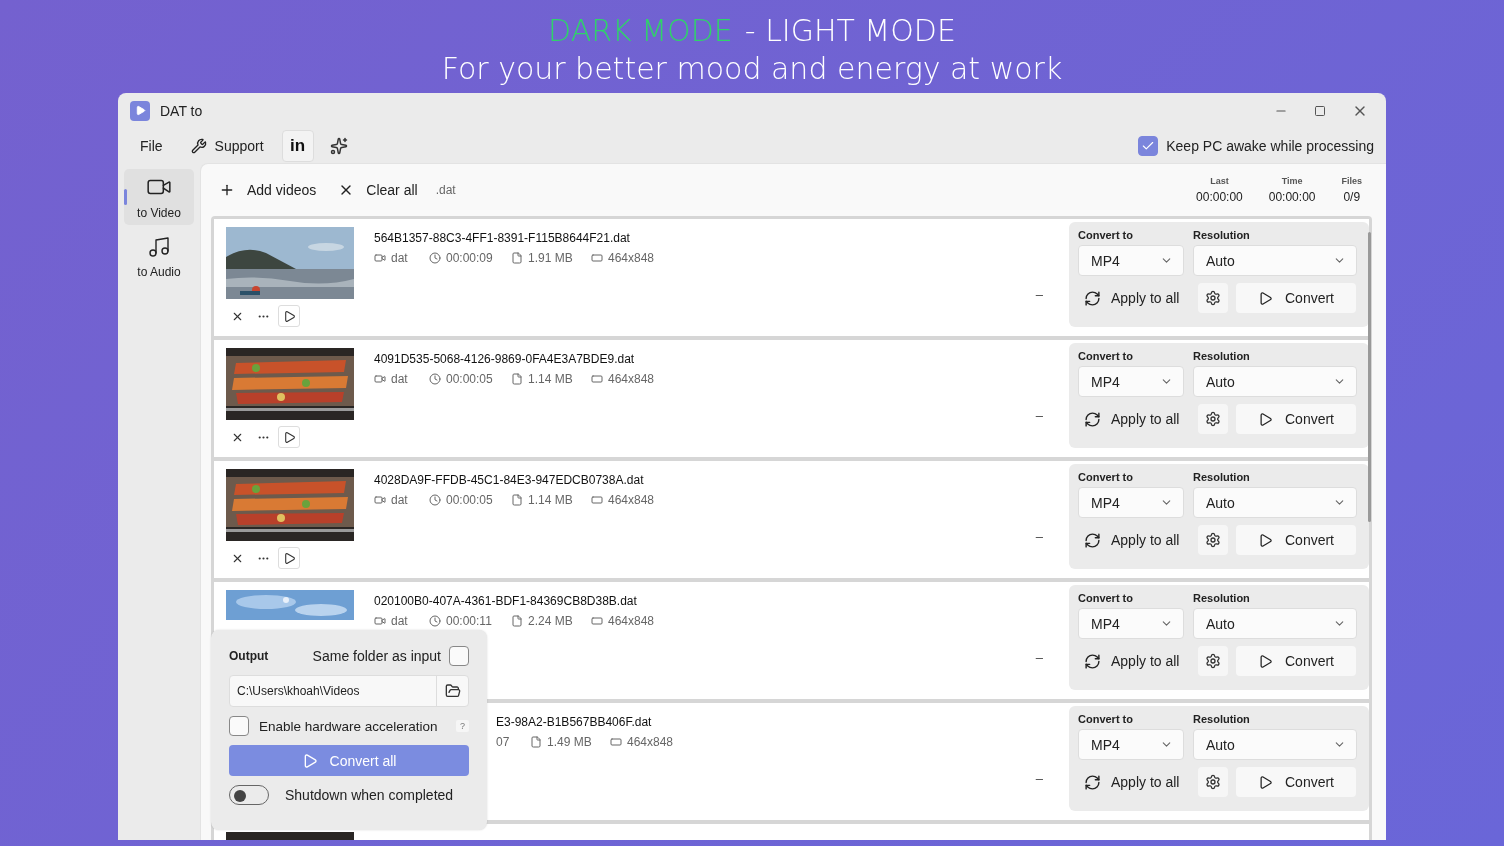 The height and width of the screenshot is (846, 1504). Describe the element at coordinates (348, 726) in the screenshot. I see `hardware-acceleration-label: Enable hardware acceleration` at that location.